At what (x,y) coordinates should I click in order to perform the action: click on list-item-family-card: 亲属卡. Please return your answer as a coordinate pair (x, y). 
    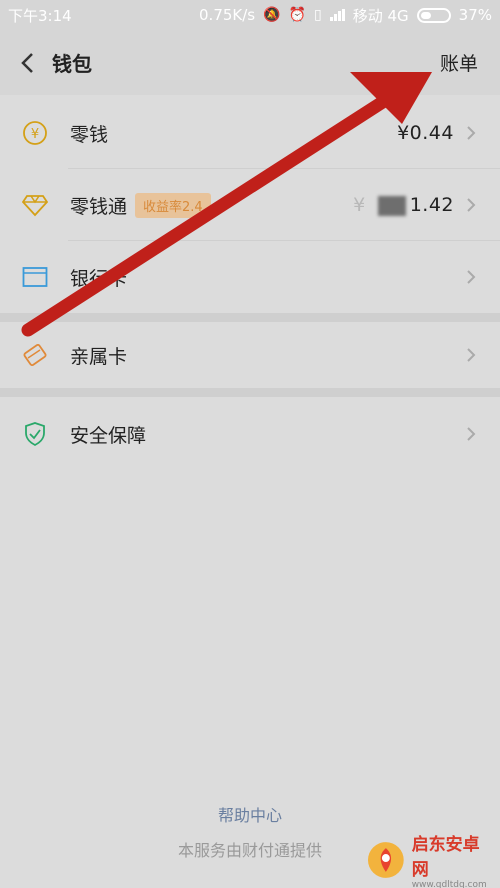
    Looking at the image, I should click on (250, 355).